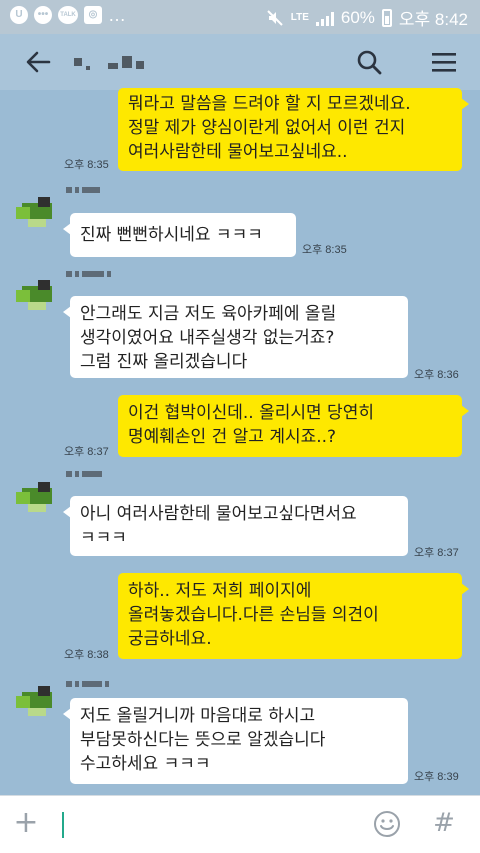  I want to click on battery-percent: 60%, so click(357, 17).